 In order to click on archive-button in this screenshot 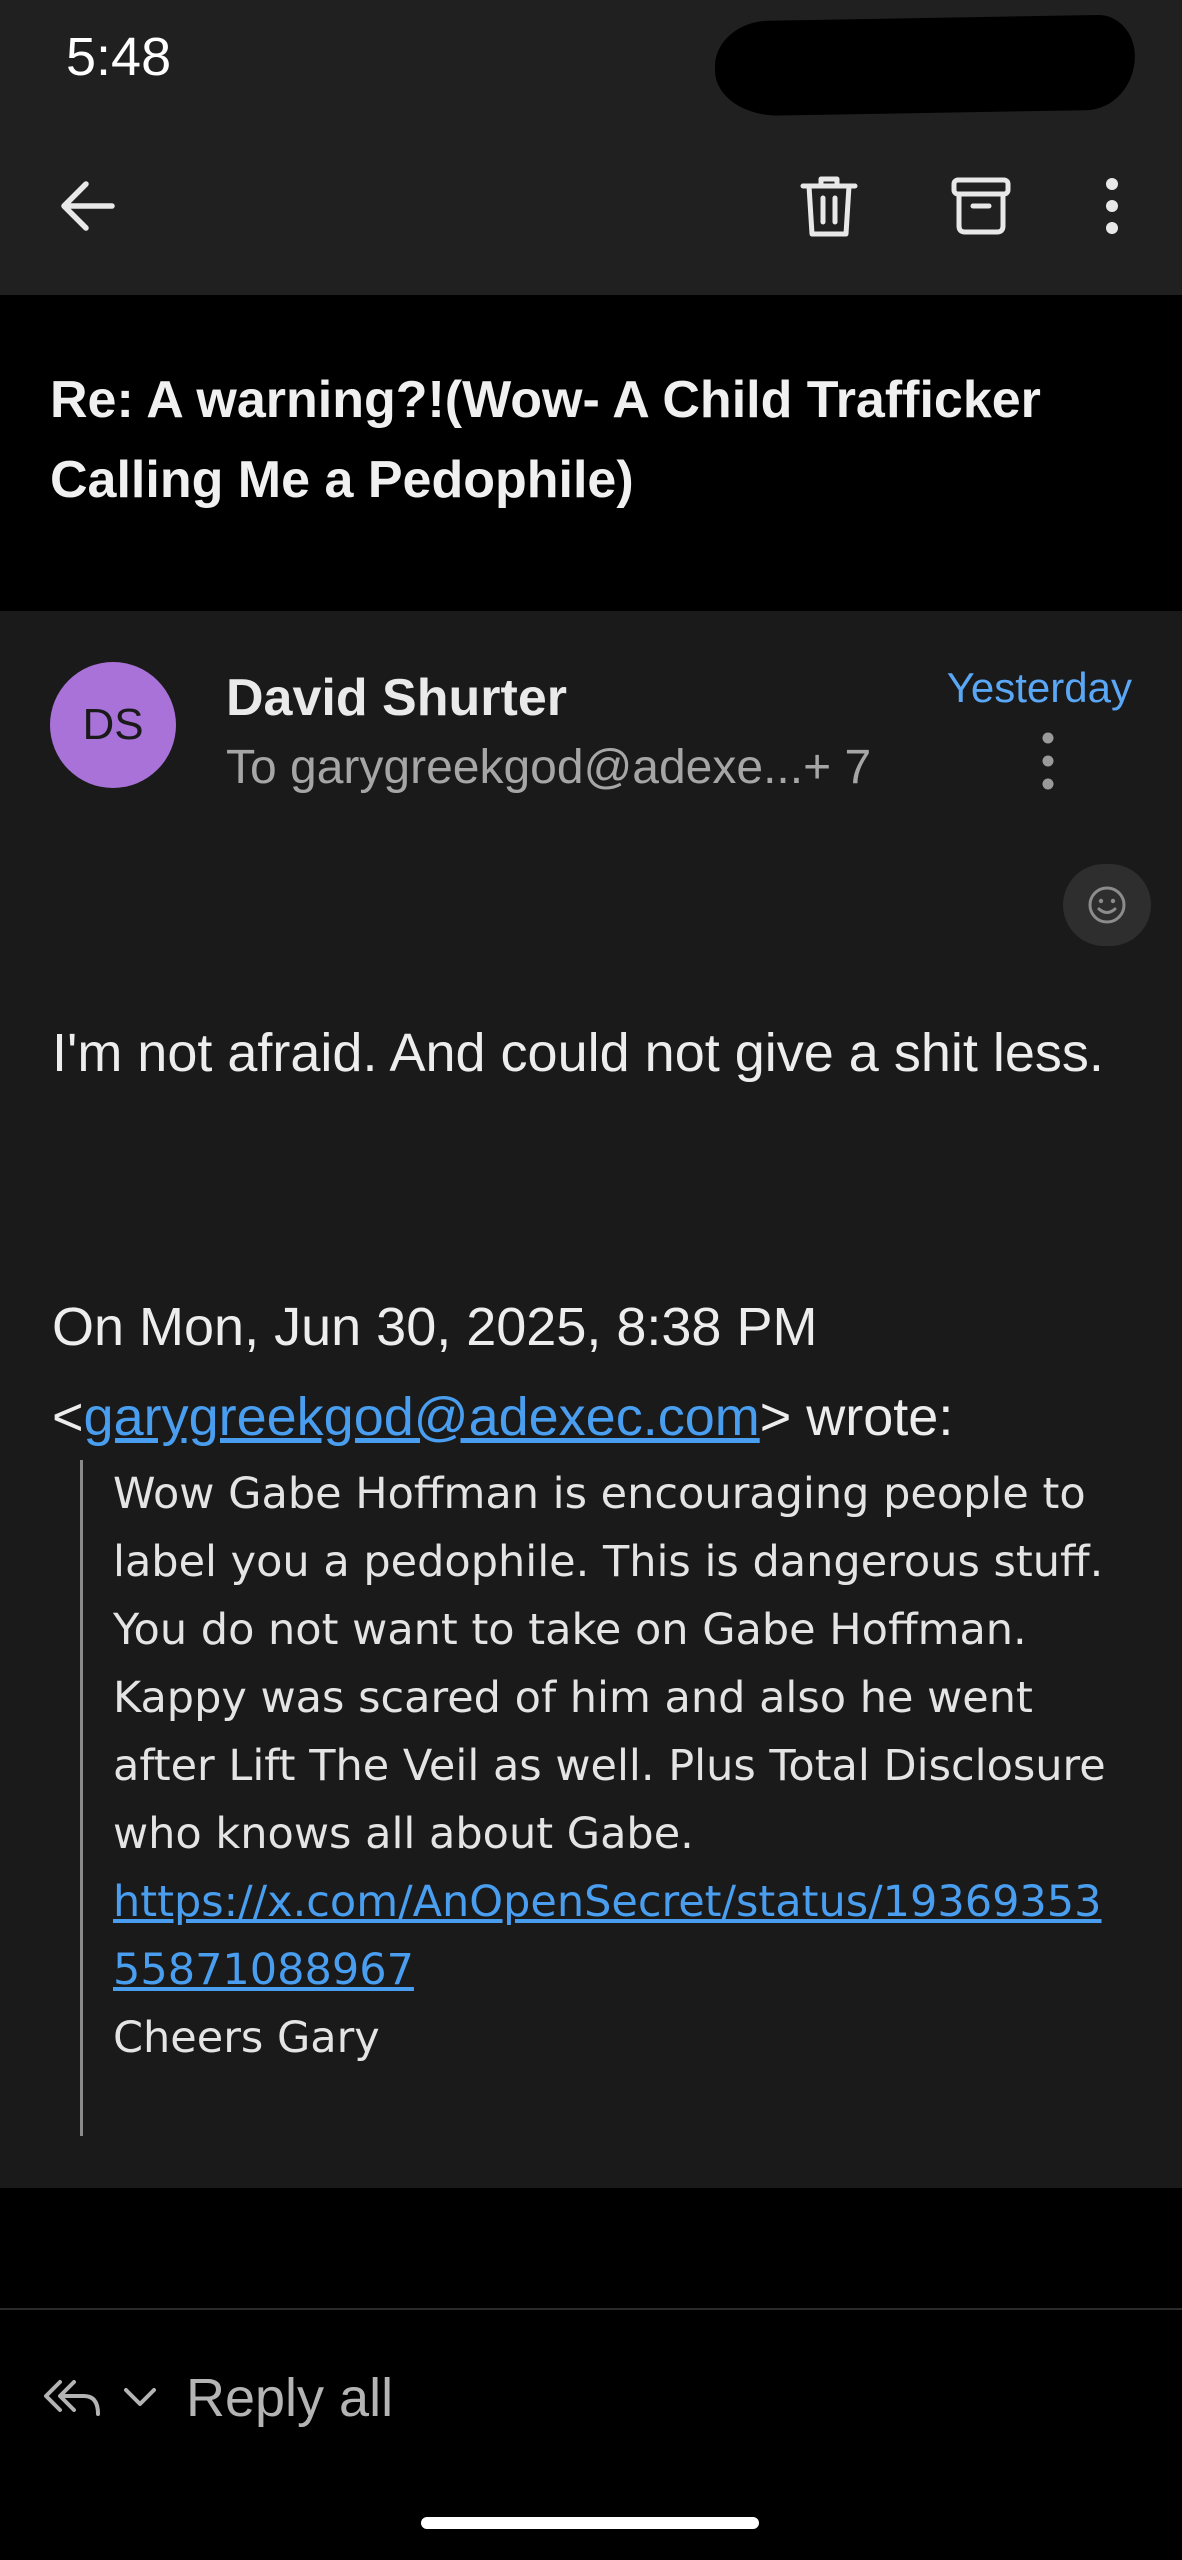, I will do `click(981, 206)`.